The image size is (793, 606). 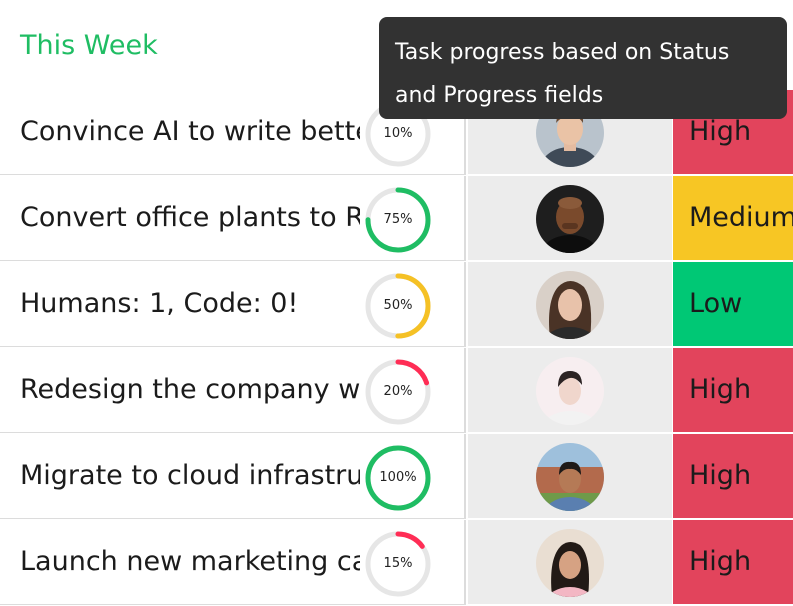 What do you see at coordinates (190, 562) in the screenshot?
I see `task-name: Launch new marketing campaign` at bounding box center [190, 562].